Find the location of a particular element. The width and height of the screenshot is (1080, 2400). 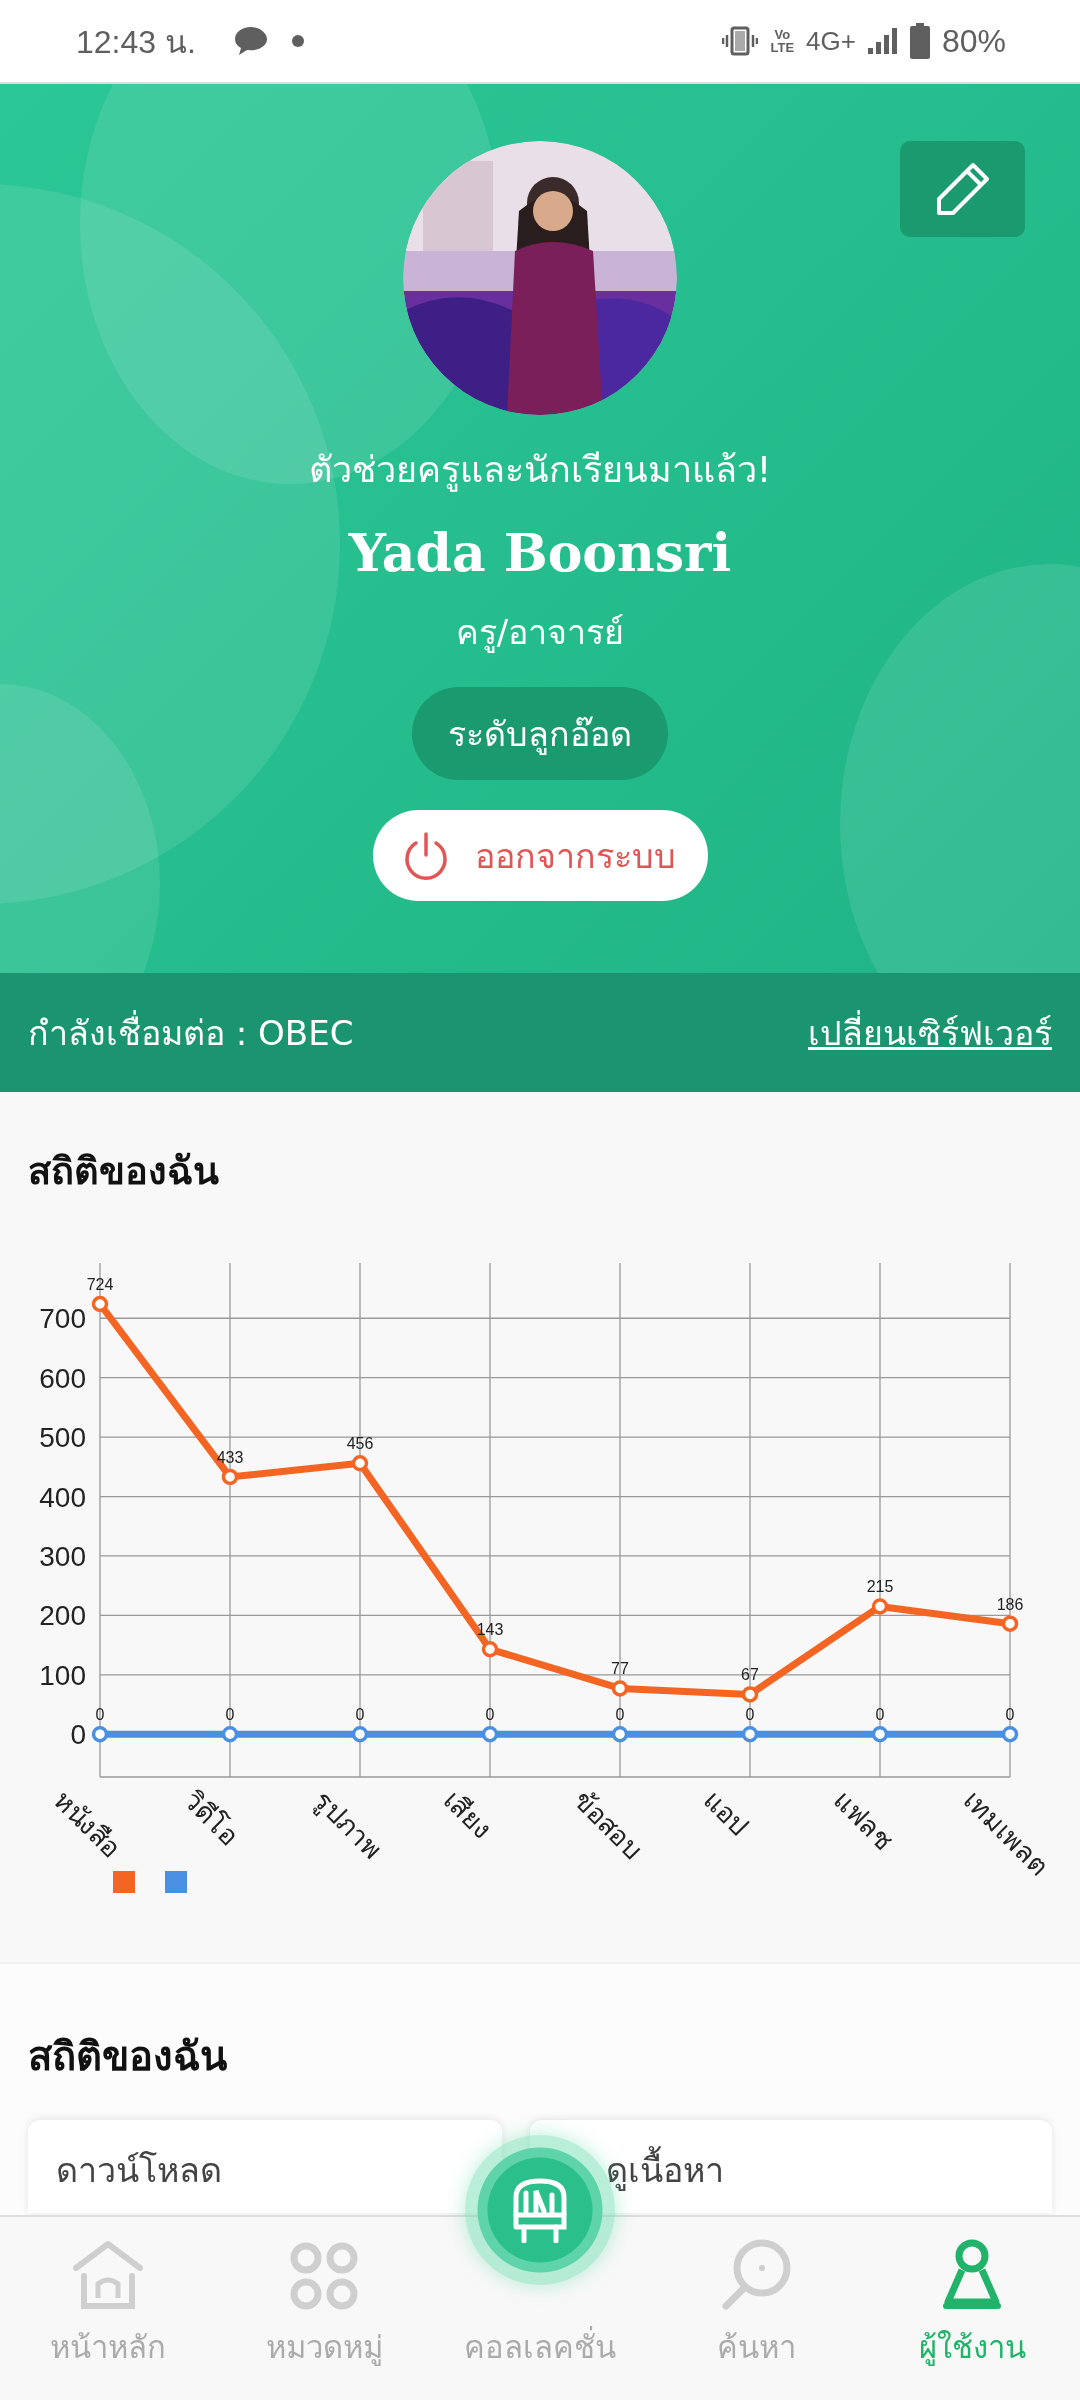

data-label: 724 is located at coordinates (100, 1284).